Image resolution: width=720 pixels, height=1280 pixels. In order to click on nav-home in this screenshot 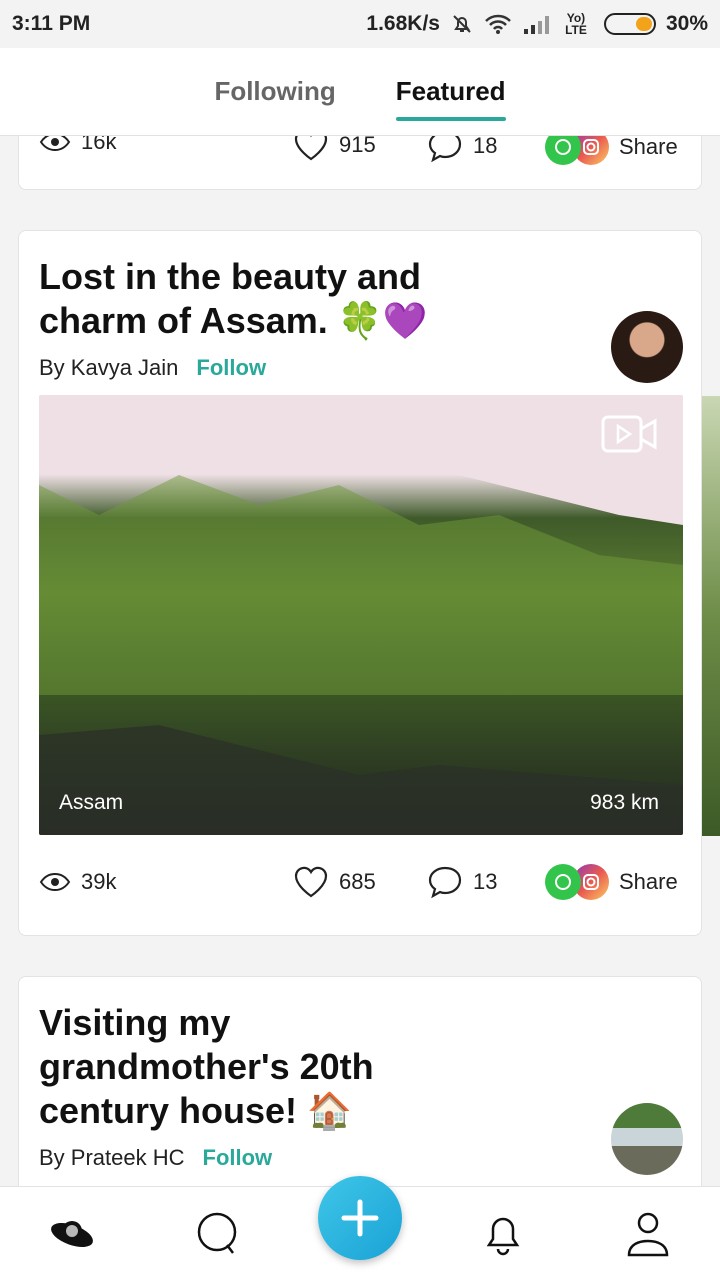, I will do `click(72, 1234)`.